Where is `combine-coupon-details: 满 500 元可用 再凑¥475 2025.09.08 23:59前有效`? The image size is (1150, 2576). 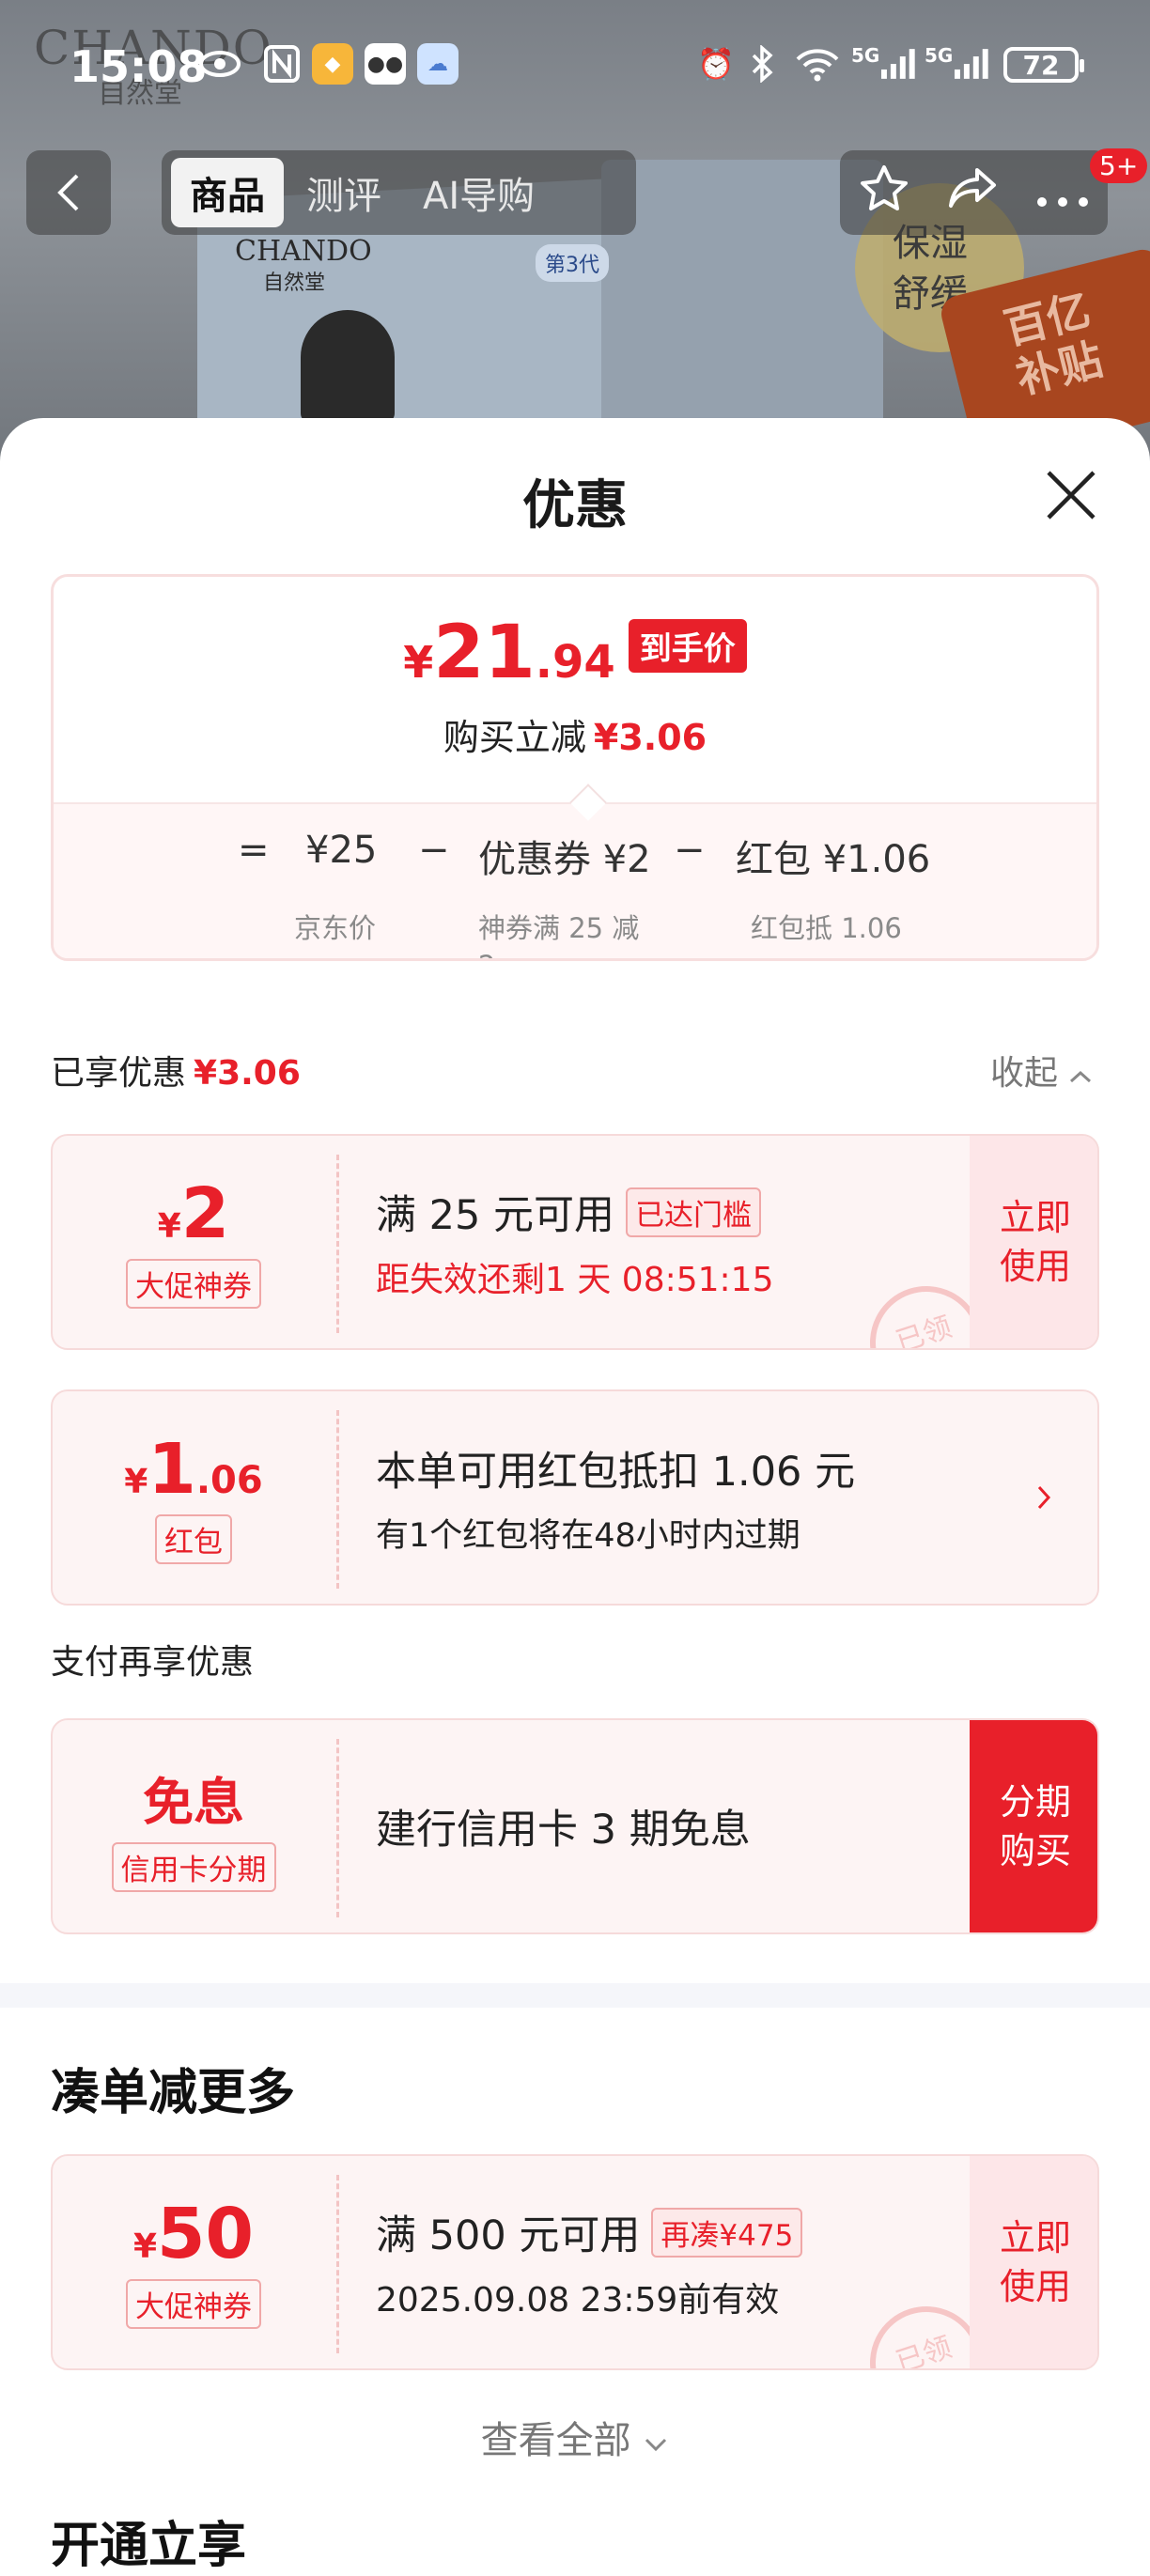
combine-coupon-details: 满 500 元可用 再凑¥475 2025.09.08 23:59前有效 is located at coordinates (589, 2262).